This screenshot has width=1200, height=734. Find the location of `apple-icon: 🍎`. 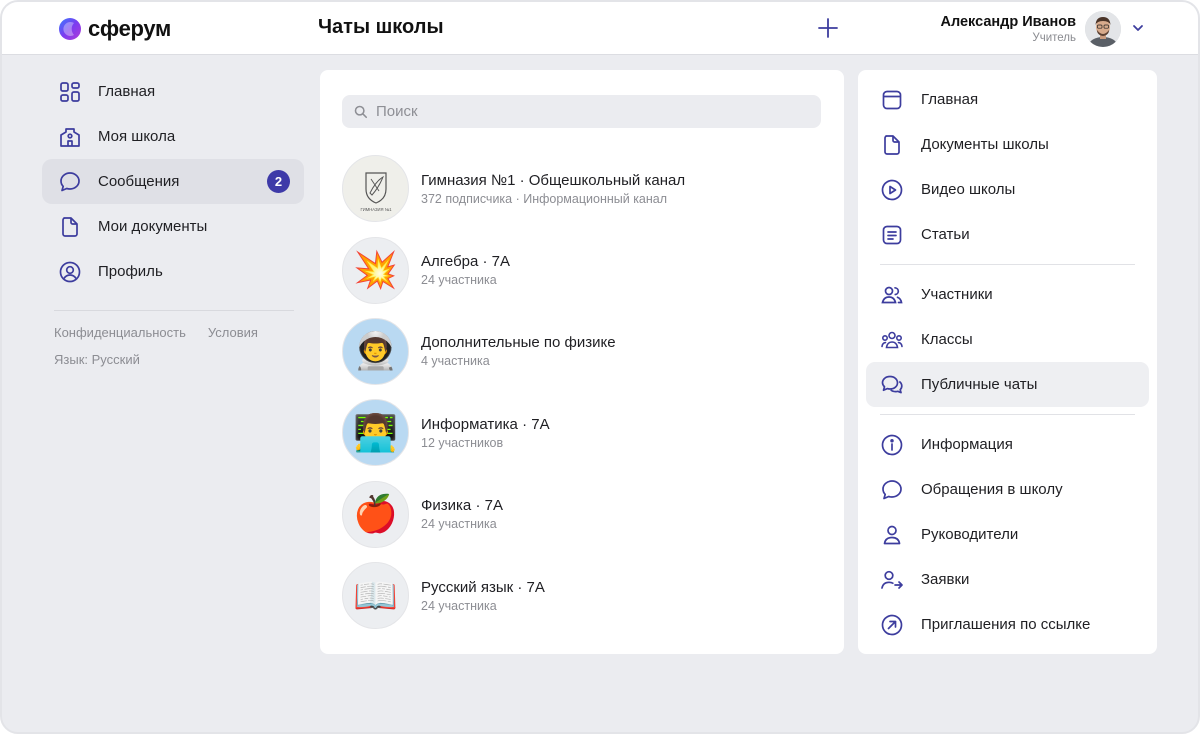

apple-icon: 🍎 is located at coordinates (375, 514).